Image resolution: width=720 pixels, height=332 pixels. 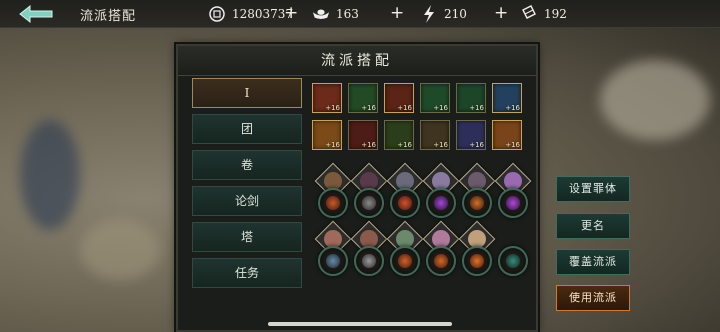 I want to click on back-arrow-icon, so click(x=36, y=14).